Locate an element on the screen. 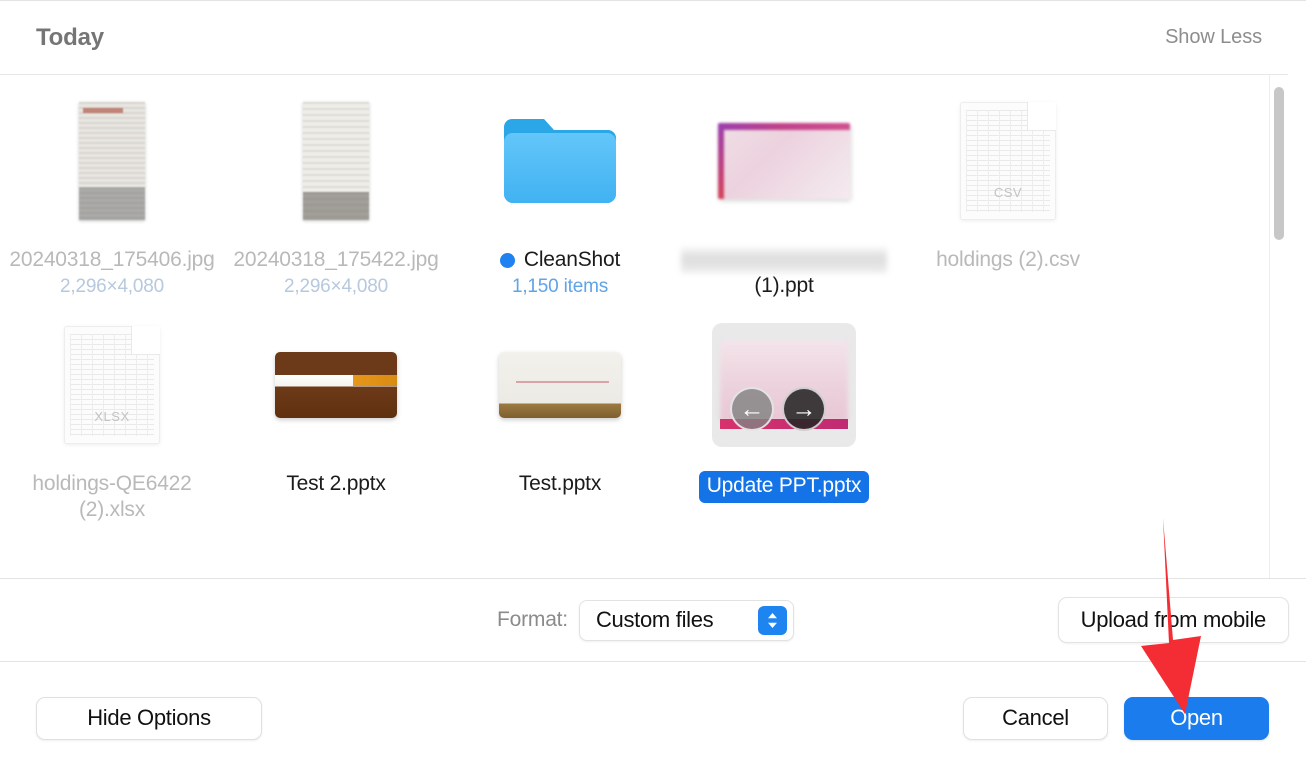 The width and height of the screenshot is (1306, 774). file-labels: Test.pptx is located at coordinates (560, 484).